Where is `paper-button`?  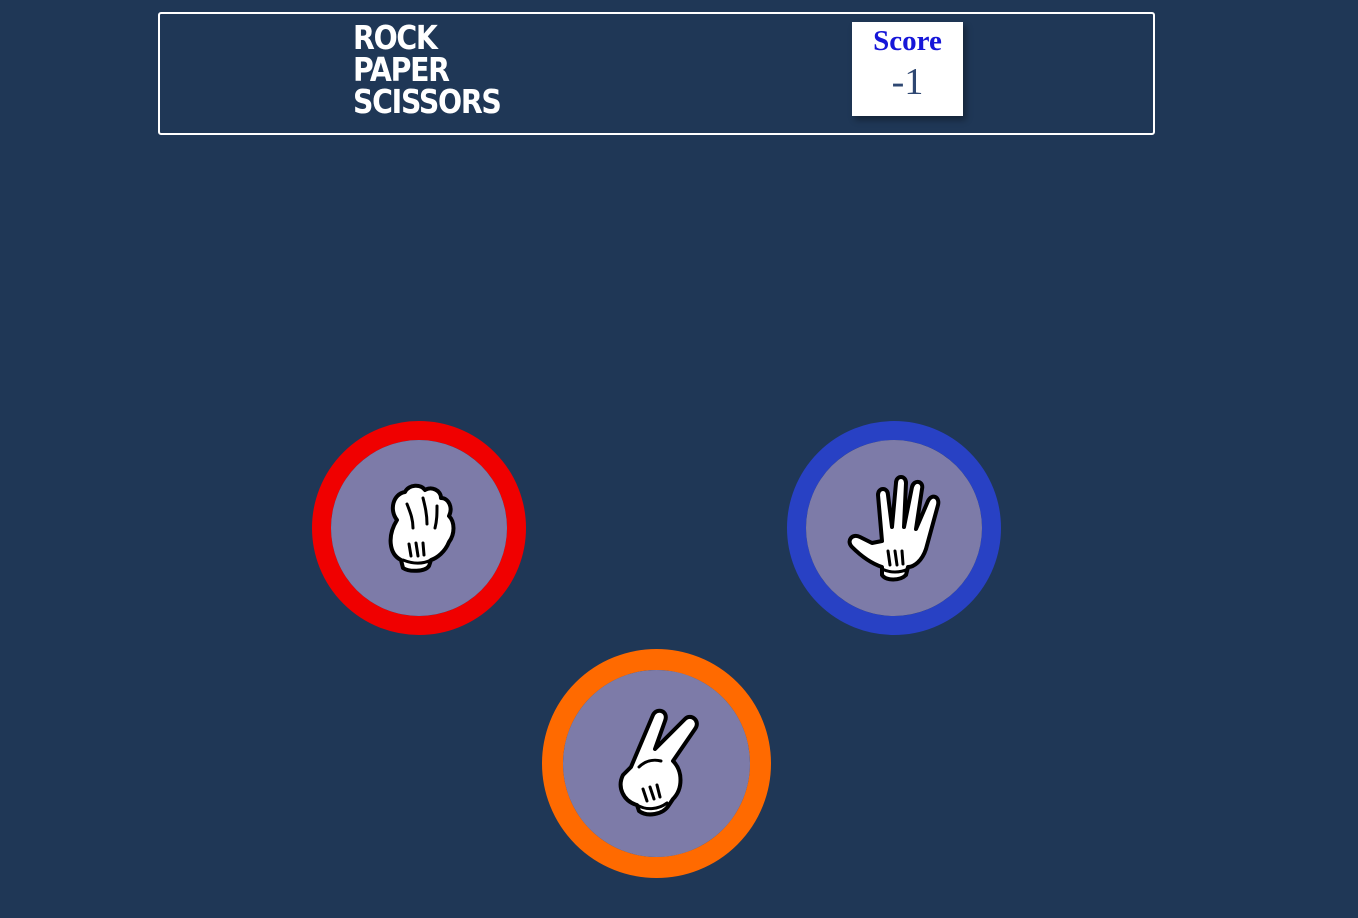 paper-button is located at coordinates (894, 528).